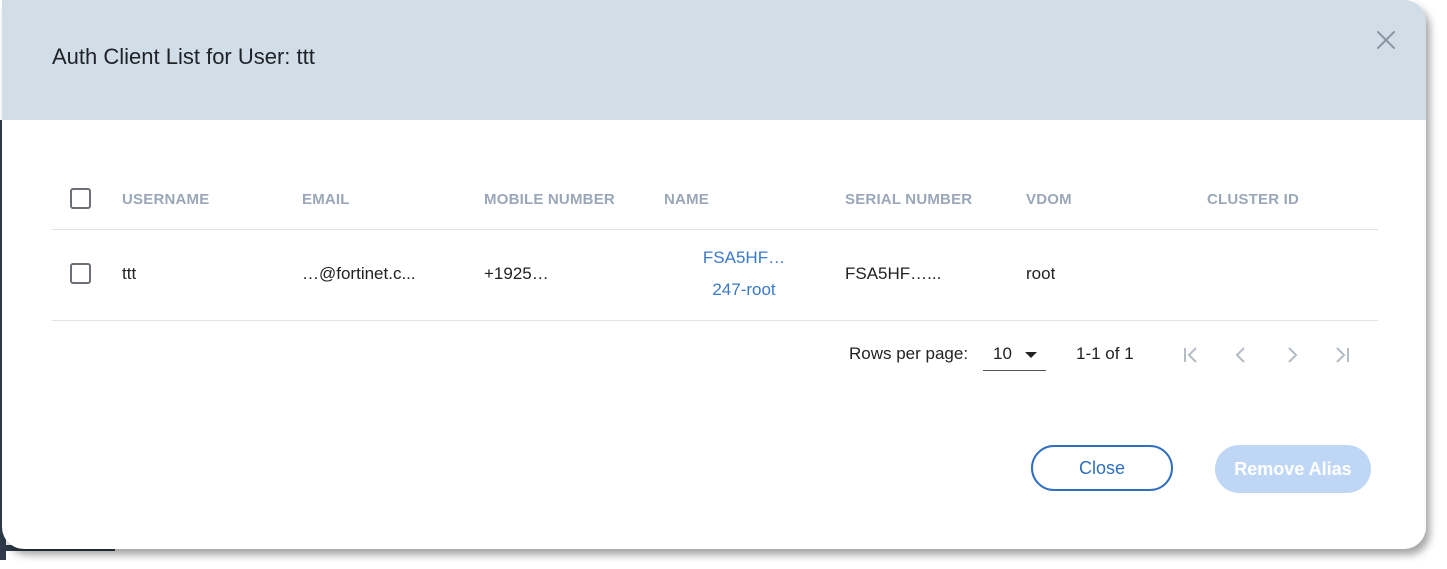 This screenshot has width=1447, height=569. I want to click on column-header-vdom: VDOM, so click(1049, 199).